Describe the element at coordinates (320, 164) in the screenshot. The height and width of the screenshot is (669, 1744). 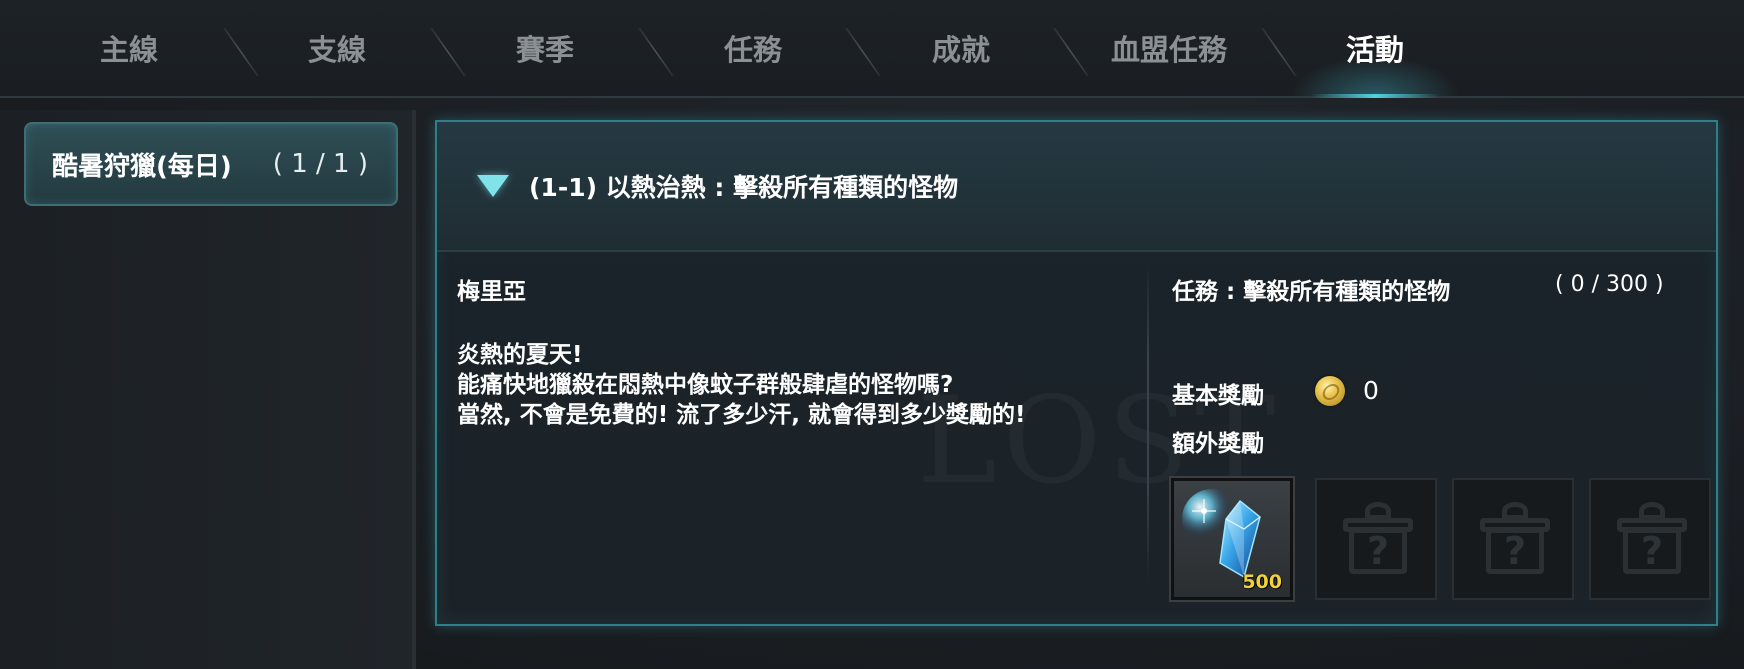
I see `quest-list-item-count: ( 1 / 1 )` at that location.